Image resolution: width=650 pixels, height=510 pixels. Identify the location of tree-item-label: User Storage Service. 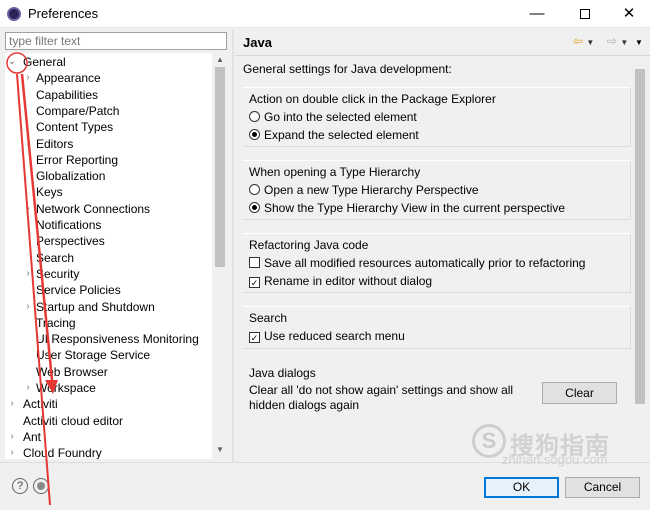
(93, 355).